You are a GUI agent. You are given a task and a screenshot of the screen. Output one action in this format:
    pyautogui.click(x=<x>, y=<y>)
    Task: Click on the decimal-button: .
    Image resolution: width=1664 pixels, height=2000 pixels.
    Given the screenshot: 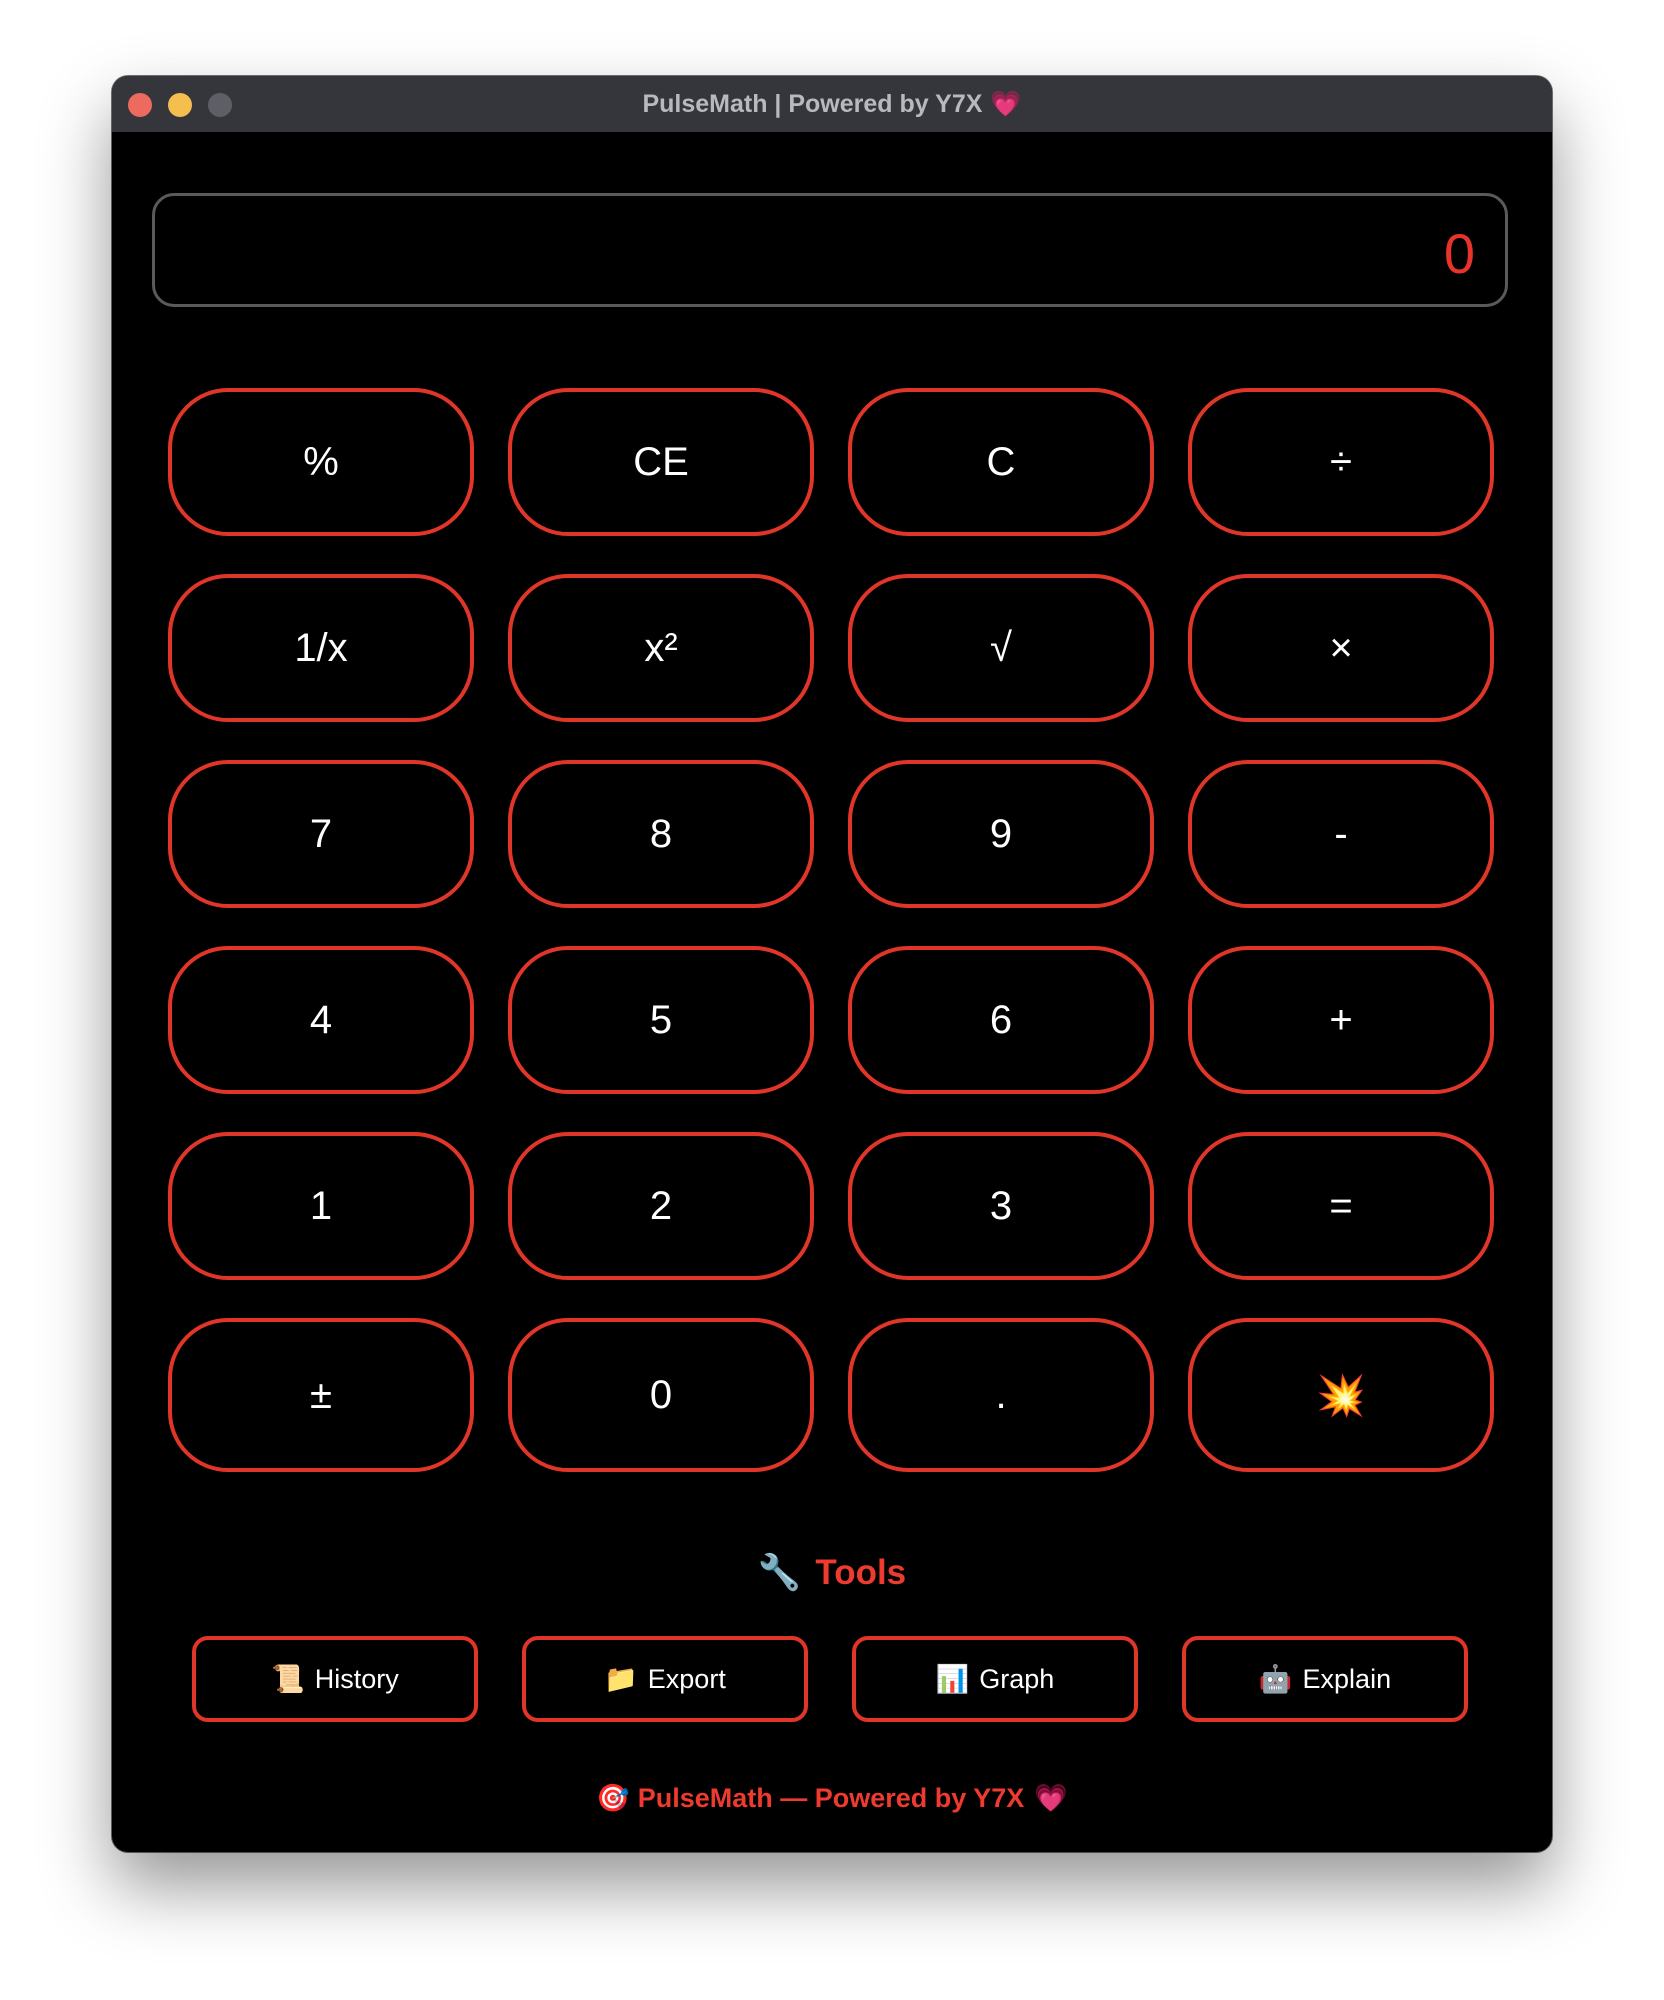 What is the action you would take?
    pyautogui.click(x=1001, y=1395)
    